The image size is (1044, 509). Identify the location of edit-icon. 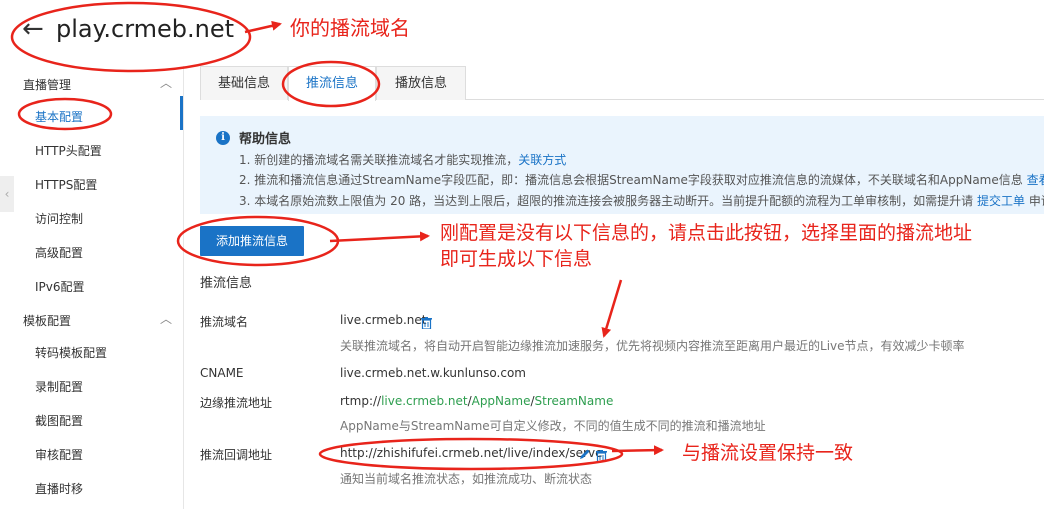
(585, 454).